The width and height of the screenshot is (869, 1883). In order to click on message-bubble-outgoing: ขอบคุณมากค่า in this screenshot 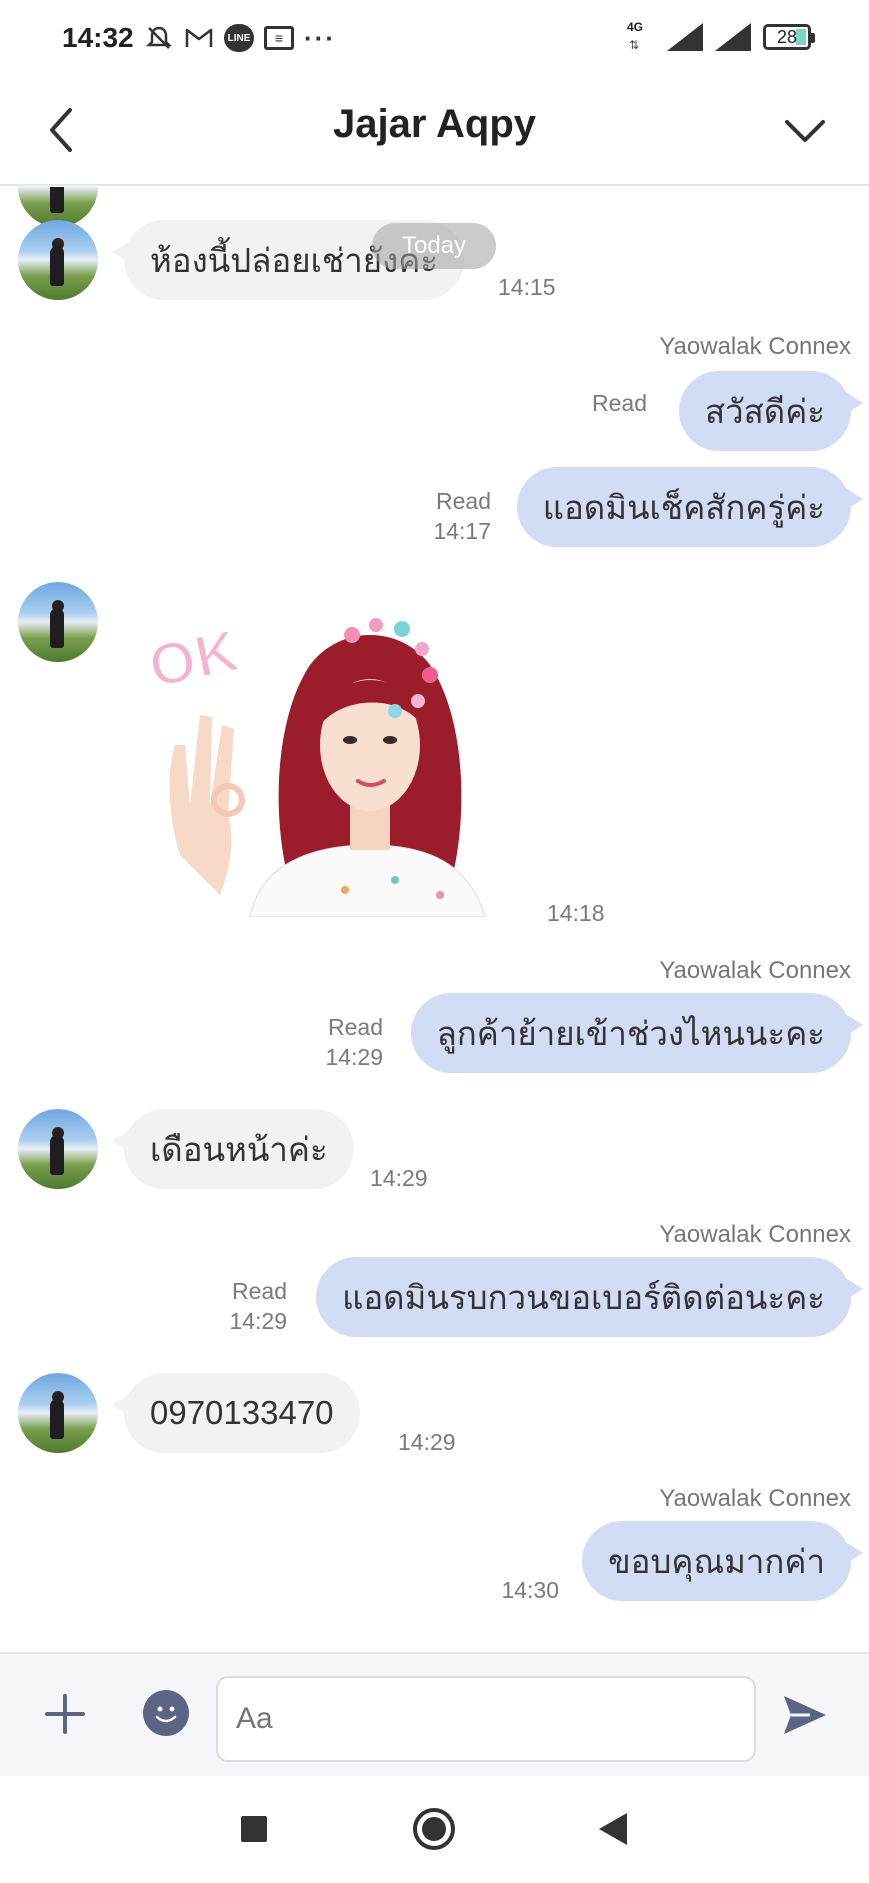, I will do `click(722, 1561)`.